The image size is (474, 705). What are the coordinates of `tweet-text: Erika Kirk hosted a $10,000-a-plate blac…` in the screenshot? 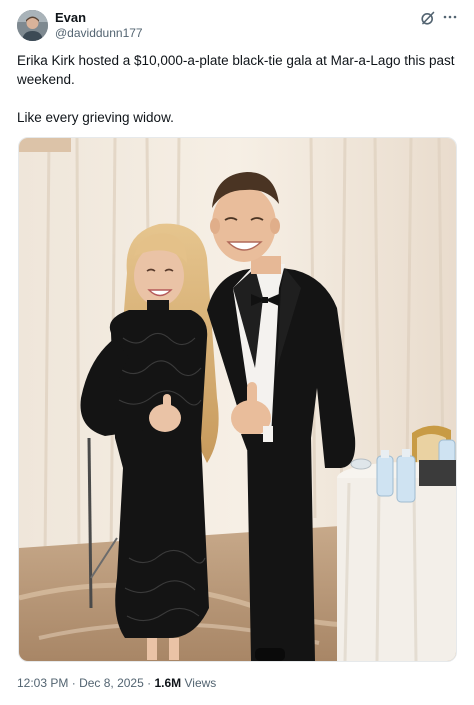 It's located at (237, 89).